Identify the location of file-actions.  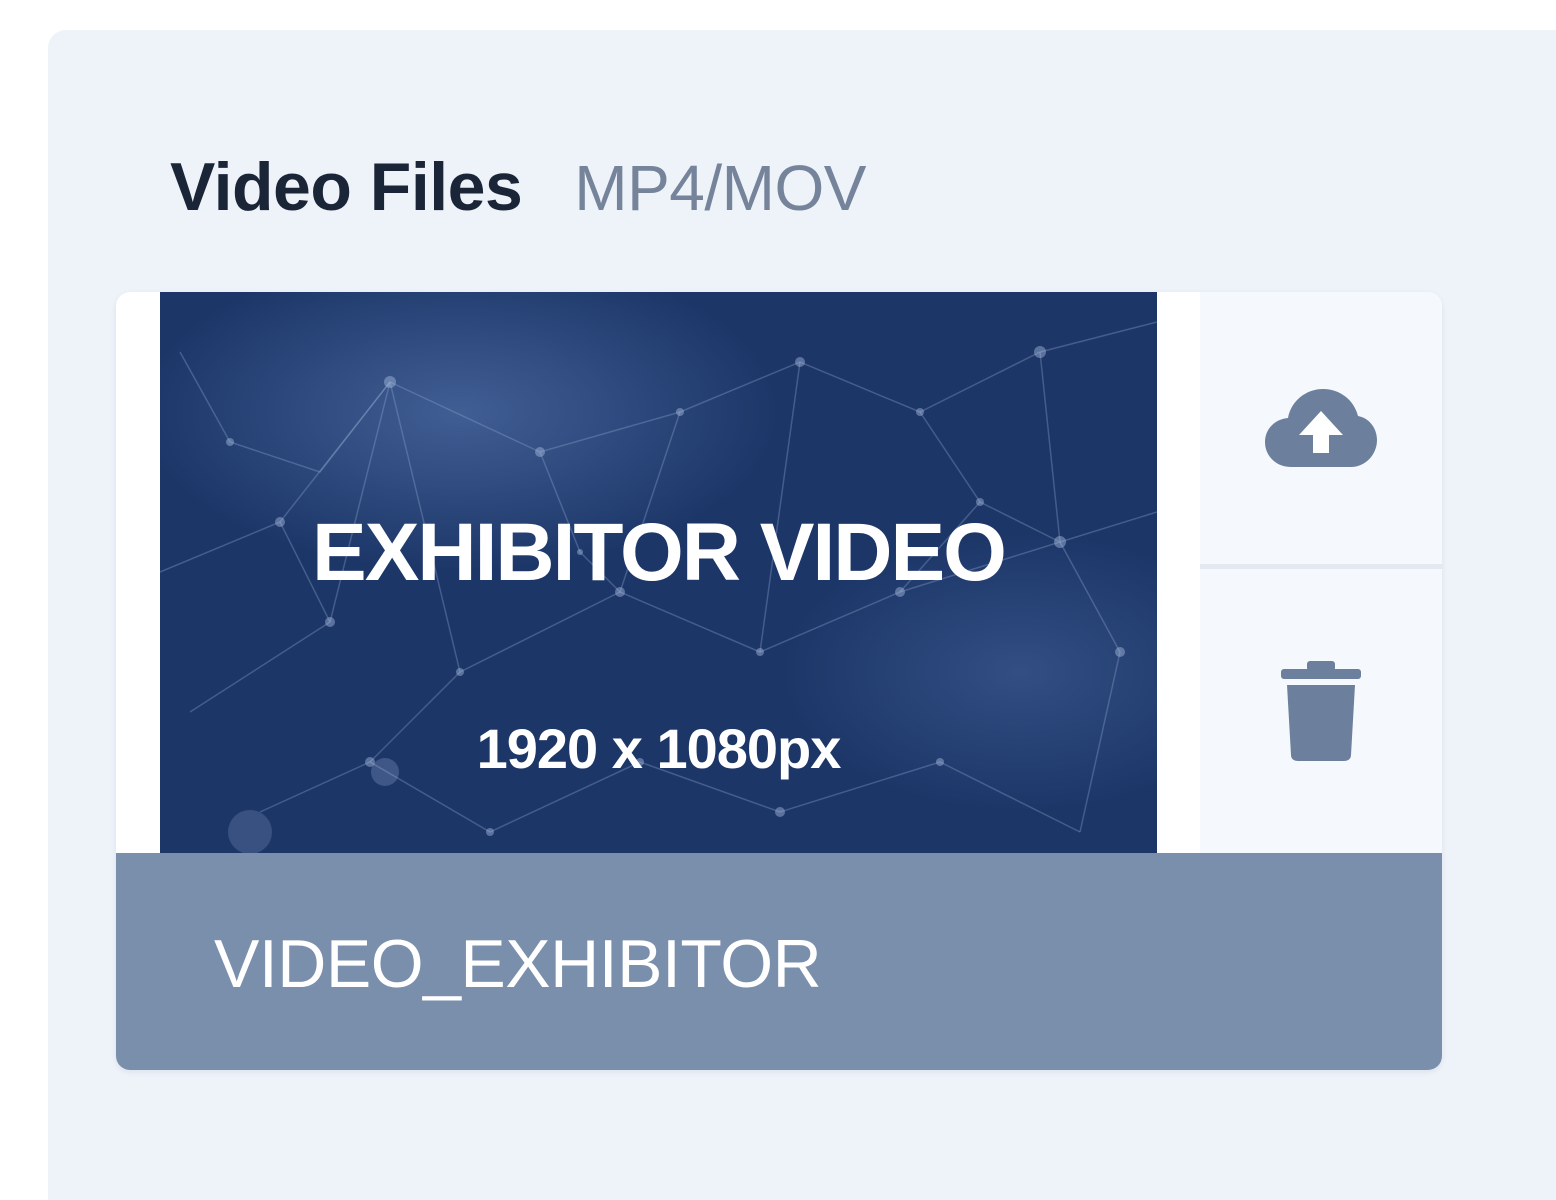
(1321, 572).